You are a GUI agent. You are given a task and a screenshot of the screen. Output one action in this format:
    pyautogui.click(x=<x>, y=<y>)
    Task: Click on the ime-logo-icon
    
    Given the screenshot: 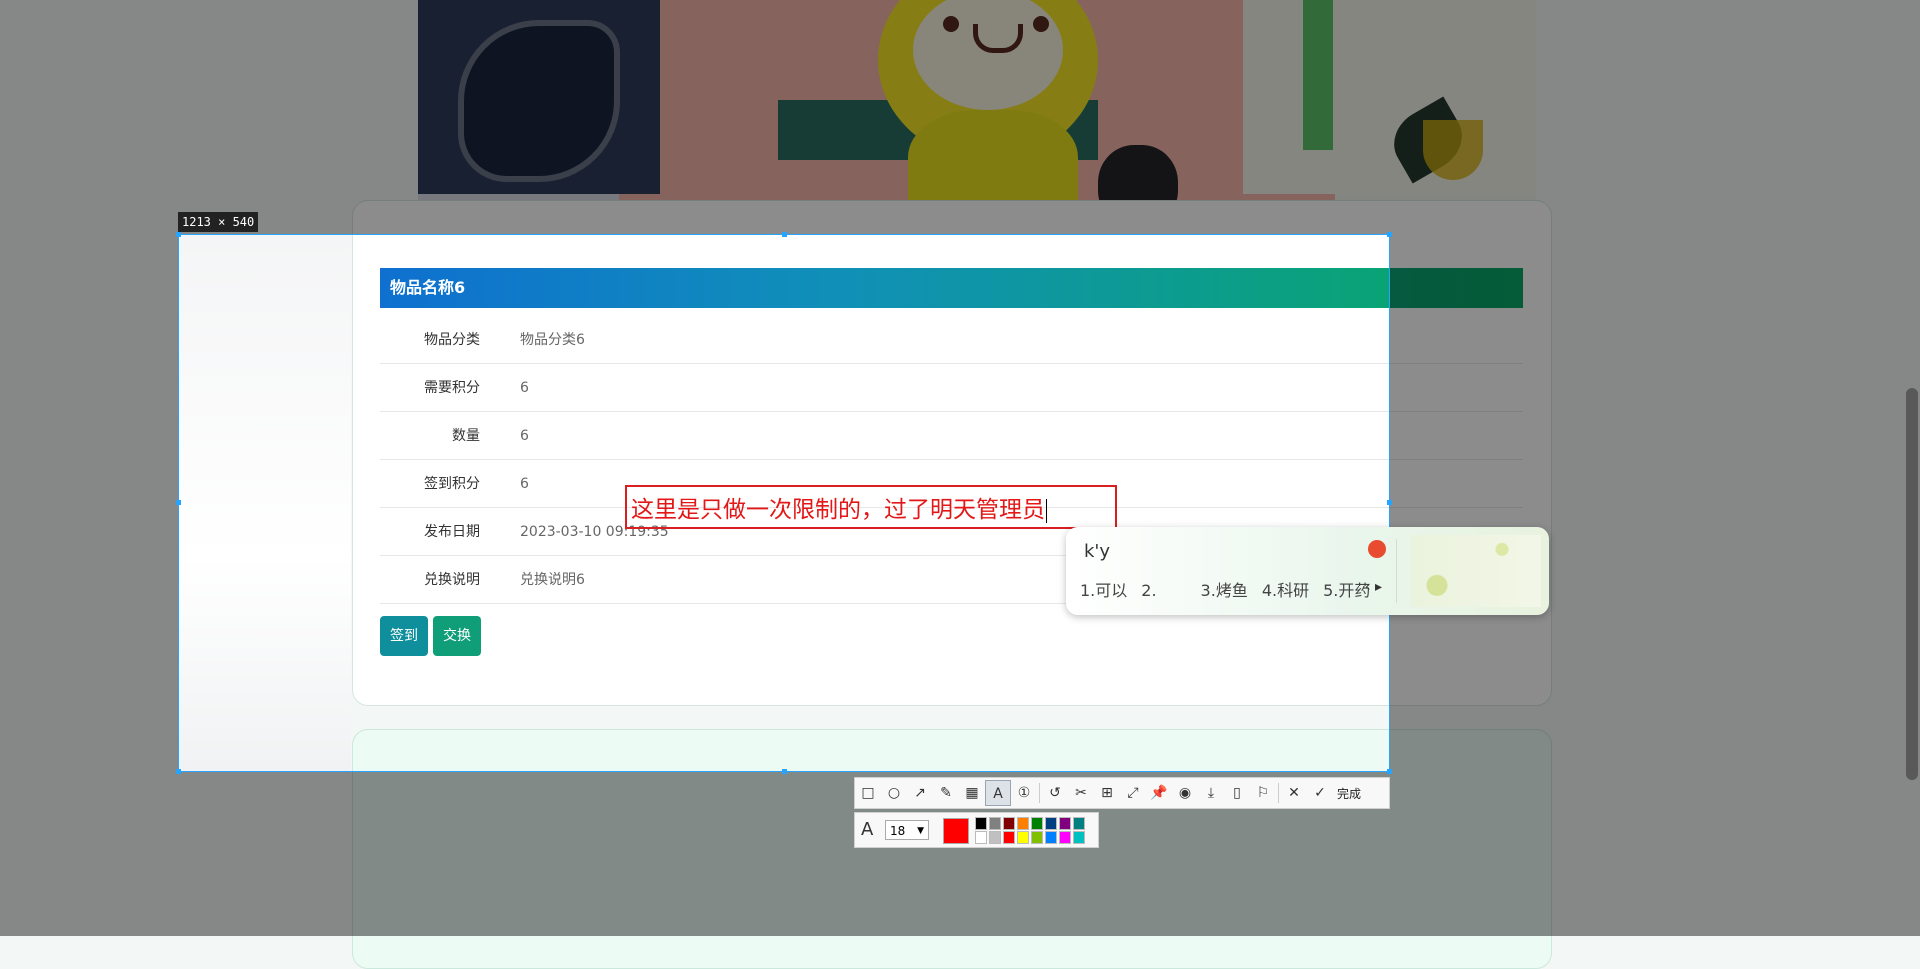 What is the action you would take?
    pyautogui.click(x=1377, y=549)
    